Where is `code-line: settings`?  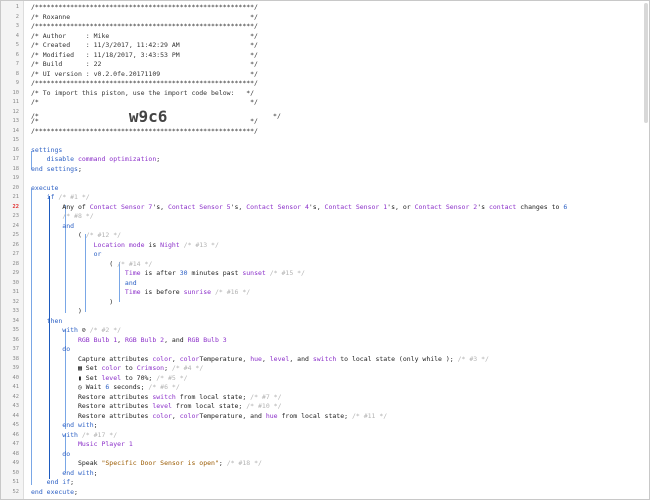 code-line: settings is located at coordinates (46, 151).